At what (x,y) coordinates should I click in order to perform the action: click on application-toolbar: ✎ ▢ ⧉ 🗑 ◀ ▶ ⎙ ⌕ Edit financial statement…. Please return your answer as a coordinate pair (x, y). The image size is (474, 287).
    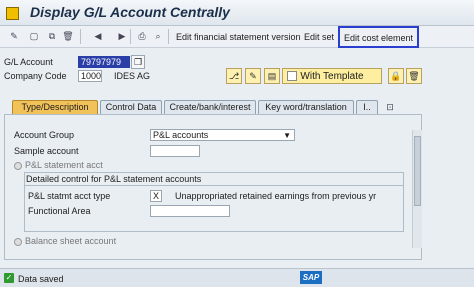
    Looking at the image, I should click on (237, 37).